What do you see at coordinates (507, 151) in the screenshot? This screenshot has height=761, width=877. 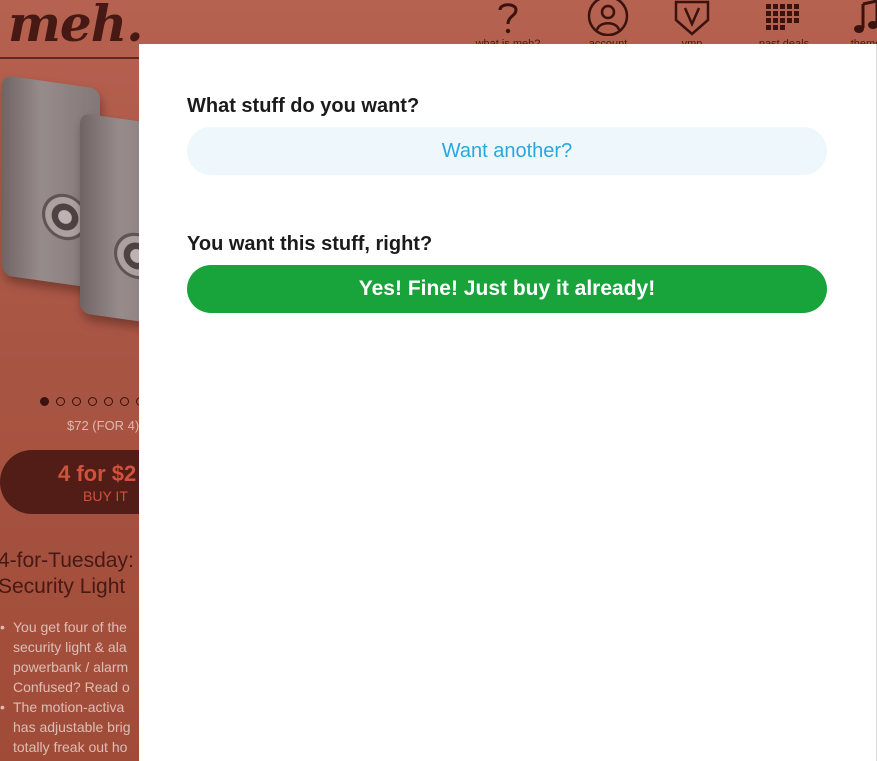 I see `want-another-button: Want another?` at bounding box center [507, 151].